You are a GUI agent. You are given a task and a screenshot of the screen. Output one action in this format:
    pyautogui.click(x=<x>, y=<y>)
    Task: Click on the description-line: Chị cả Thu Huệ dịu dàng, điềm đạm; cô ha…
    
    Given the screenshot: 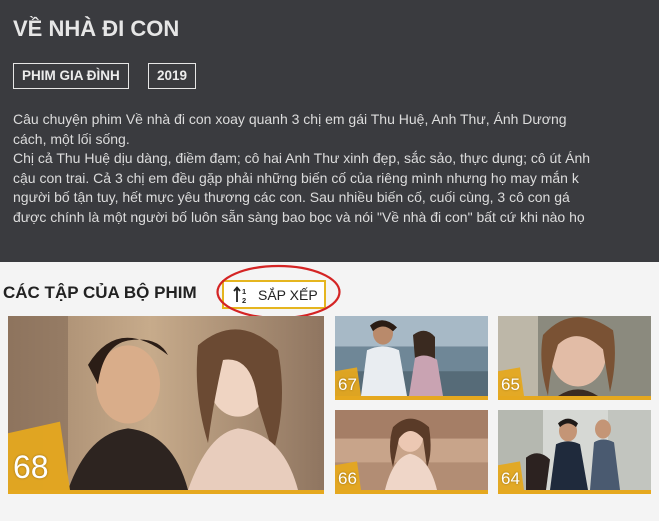 What is the action you would take?
    pyautogui.click(x=302, y=158)
    